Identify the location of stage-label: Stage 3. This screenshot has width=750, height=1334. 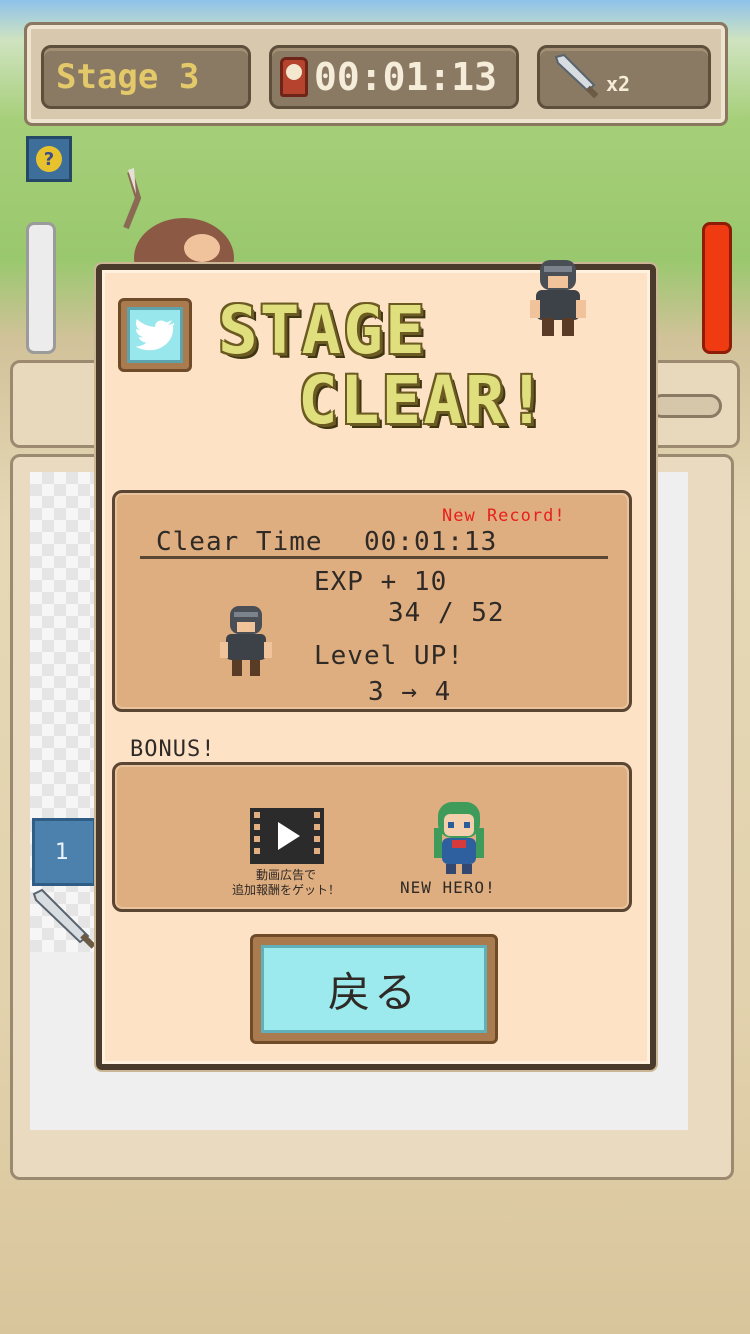
(128, 77).